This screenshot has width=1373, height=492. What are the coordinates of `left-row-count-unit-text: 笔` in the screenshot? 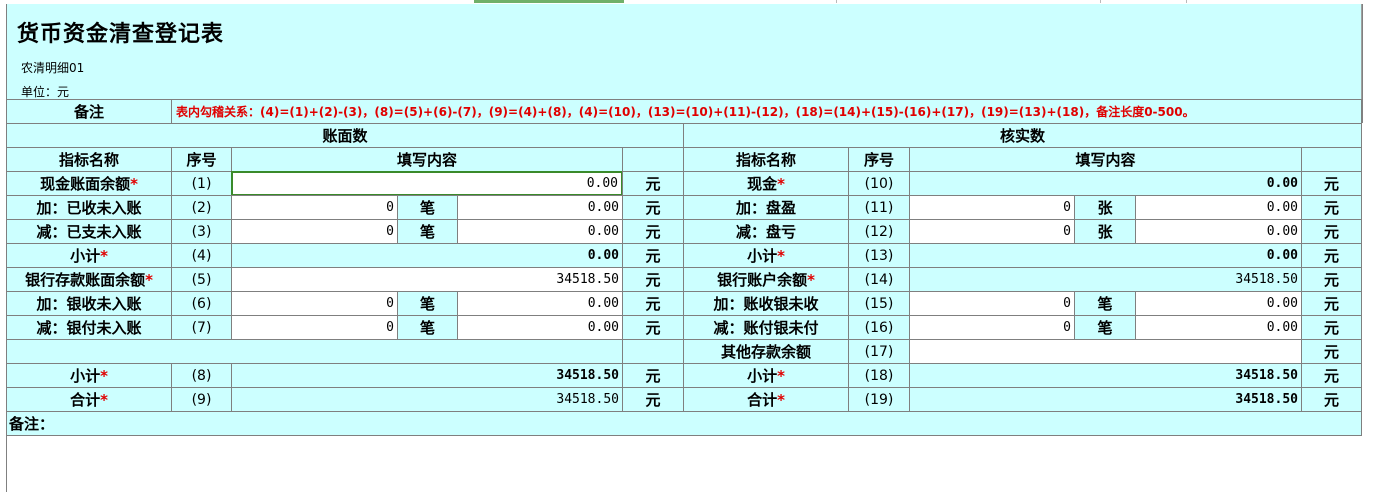 It's located at (427, 232).